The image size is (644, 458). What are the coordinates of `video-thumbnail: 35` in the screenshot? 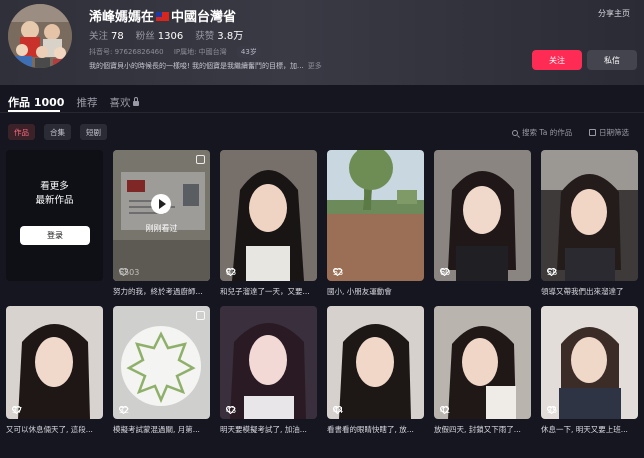 It's located at (589, 362).